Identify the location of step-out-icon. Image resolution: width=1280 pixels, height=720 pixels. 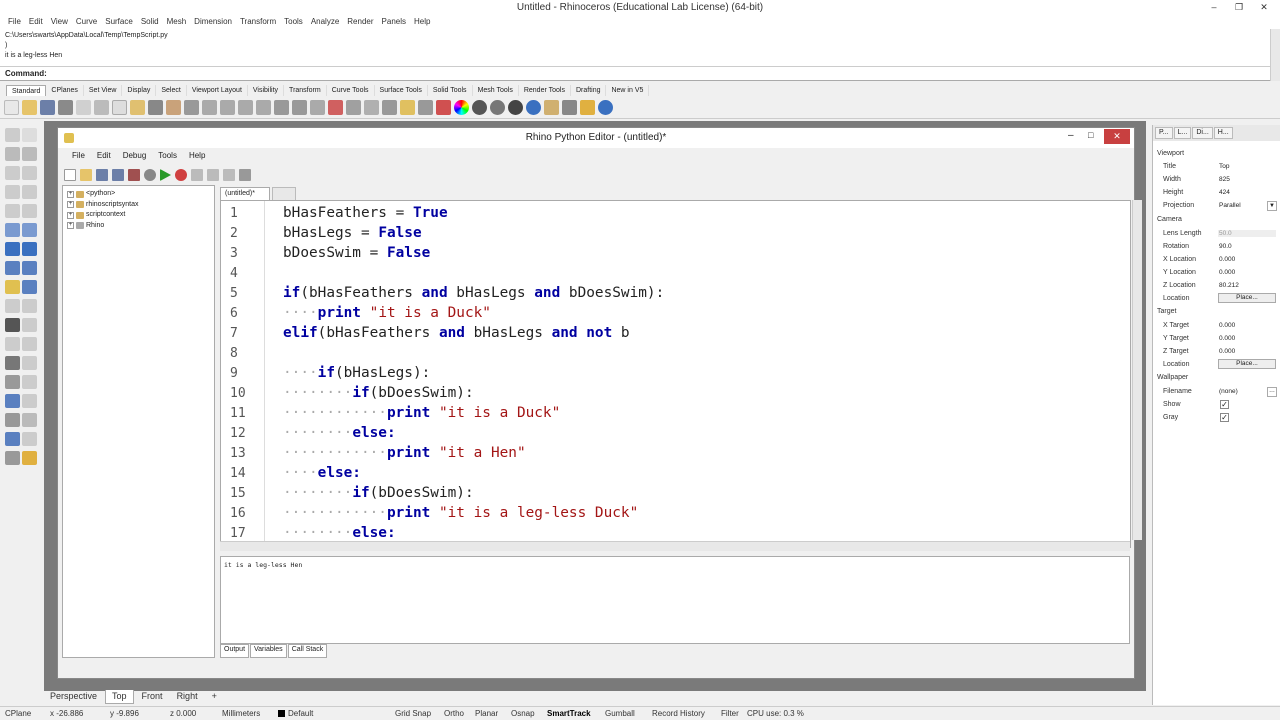
(229, 175).